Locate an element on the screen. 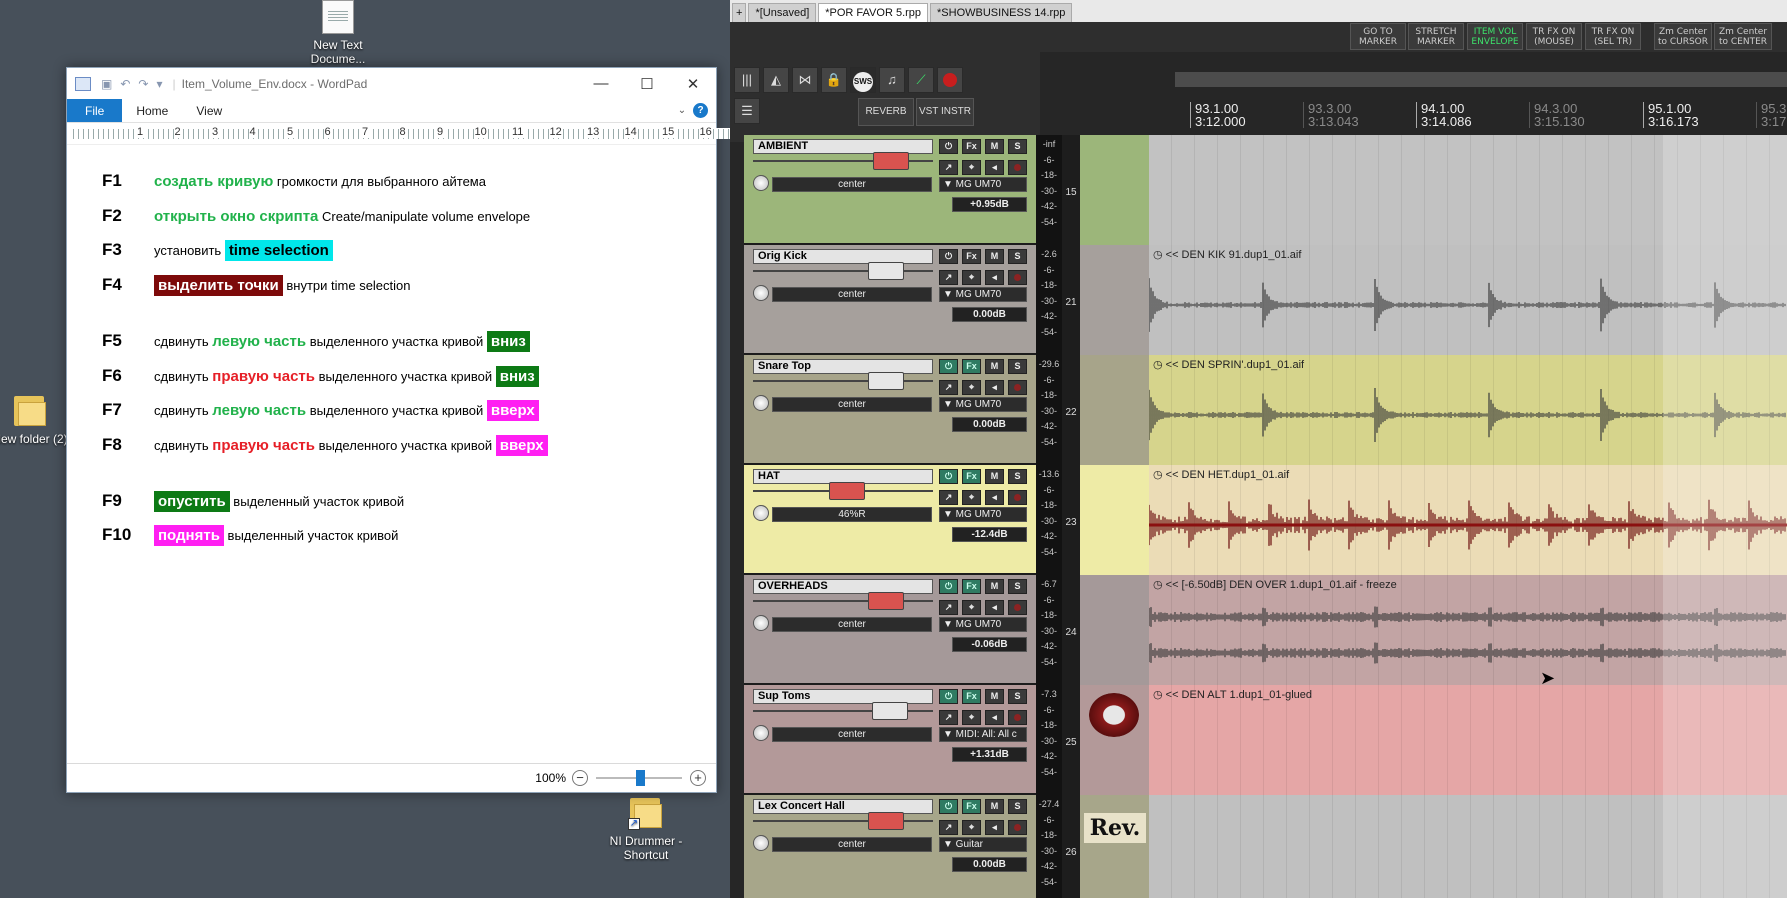 Image resolution: width=1787 pixels, height=898 pixels. desktop-icon-ni-drummer: ↗ NI Drummer - Shortcut is located at coordinates (646, 828).